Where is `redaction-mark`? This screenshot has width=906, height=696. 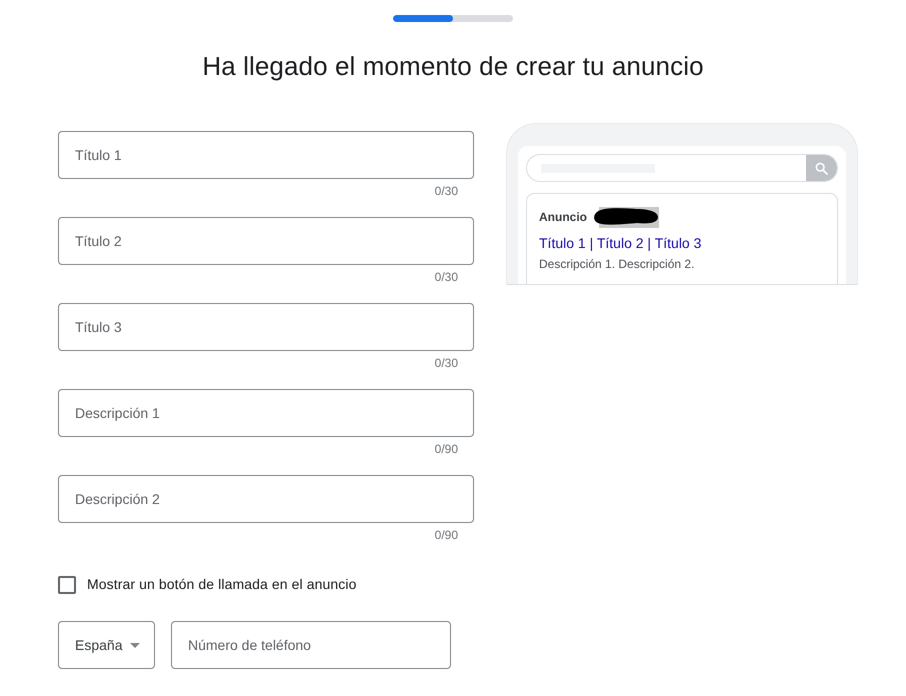
redaction-mark is located at coordinates (626, 217).